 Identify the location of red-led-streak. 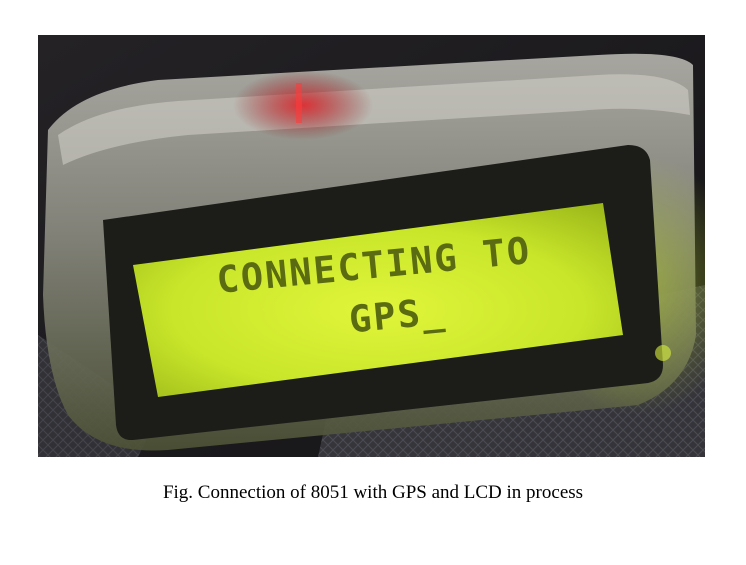
(299, 103).